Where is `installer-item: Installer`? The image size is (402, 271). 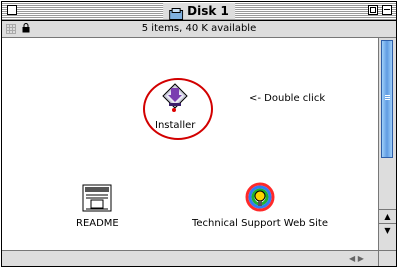 installer-item: Installer is located at coordinates (175, 106).